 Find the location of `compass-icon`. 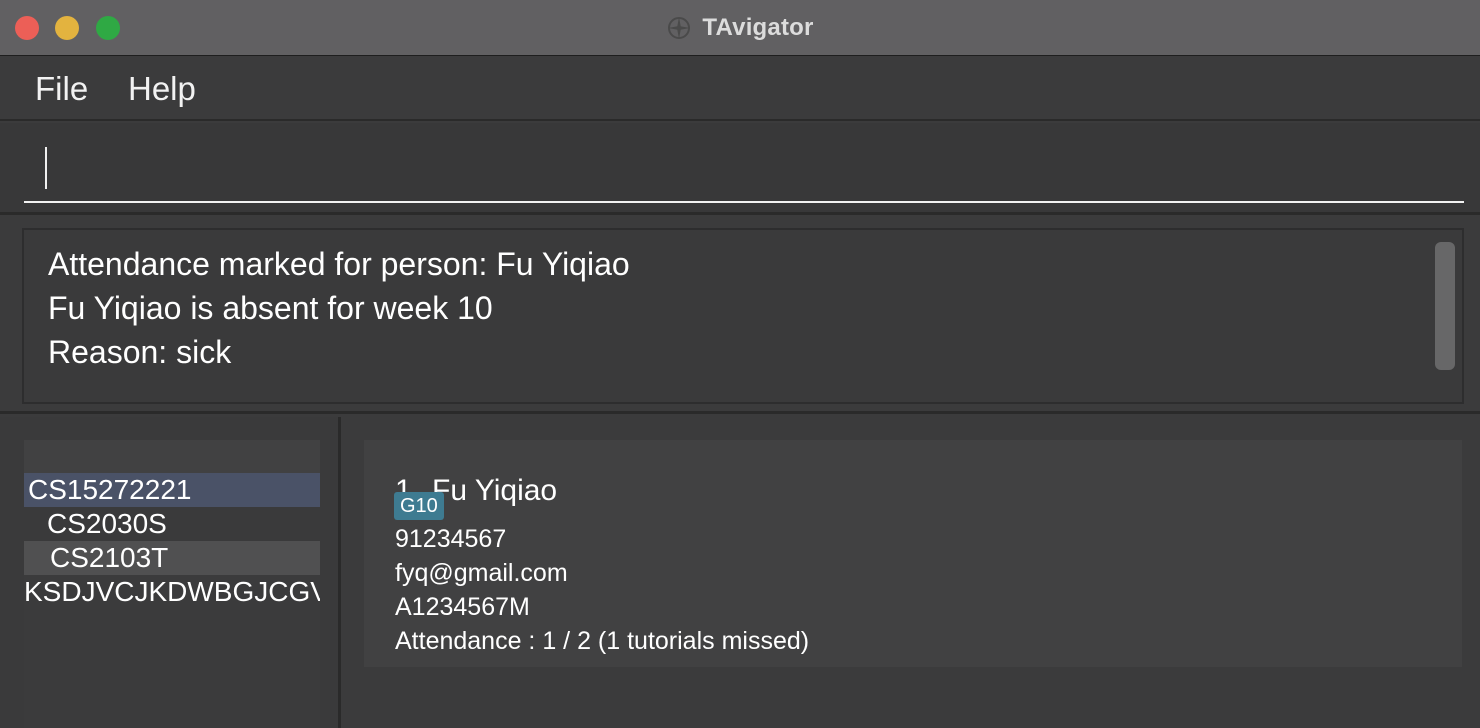

compass-icon is located at coordinates (679, 28).